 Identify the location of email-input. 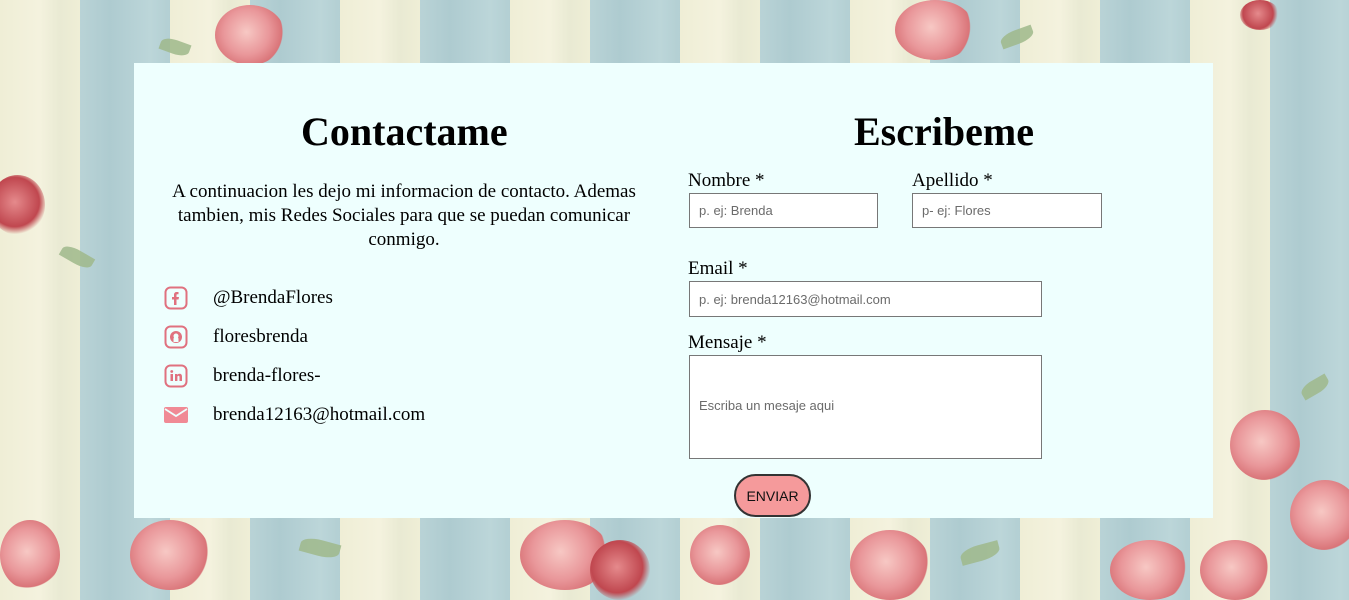
(865, 299).